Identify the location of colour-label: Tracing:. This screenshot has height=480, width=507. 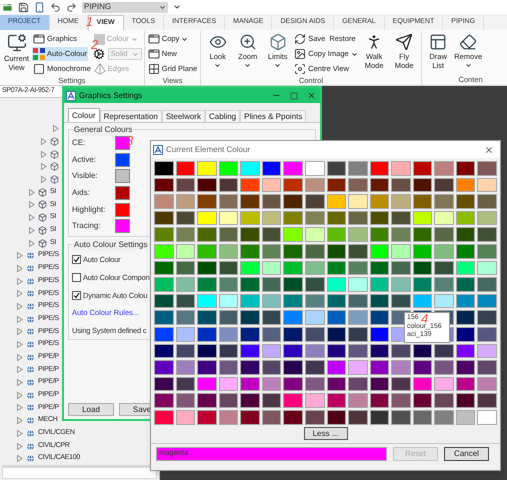
(87, 226).